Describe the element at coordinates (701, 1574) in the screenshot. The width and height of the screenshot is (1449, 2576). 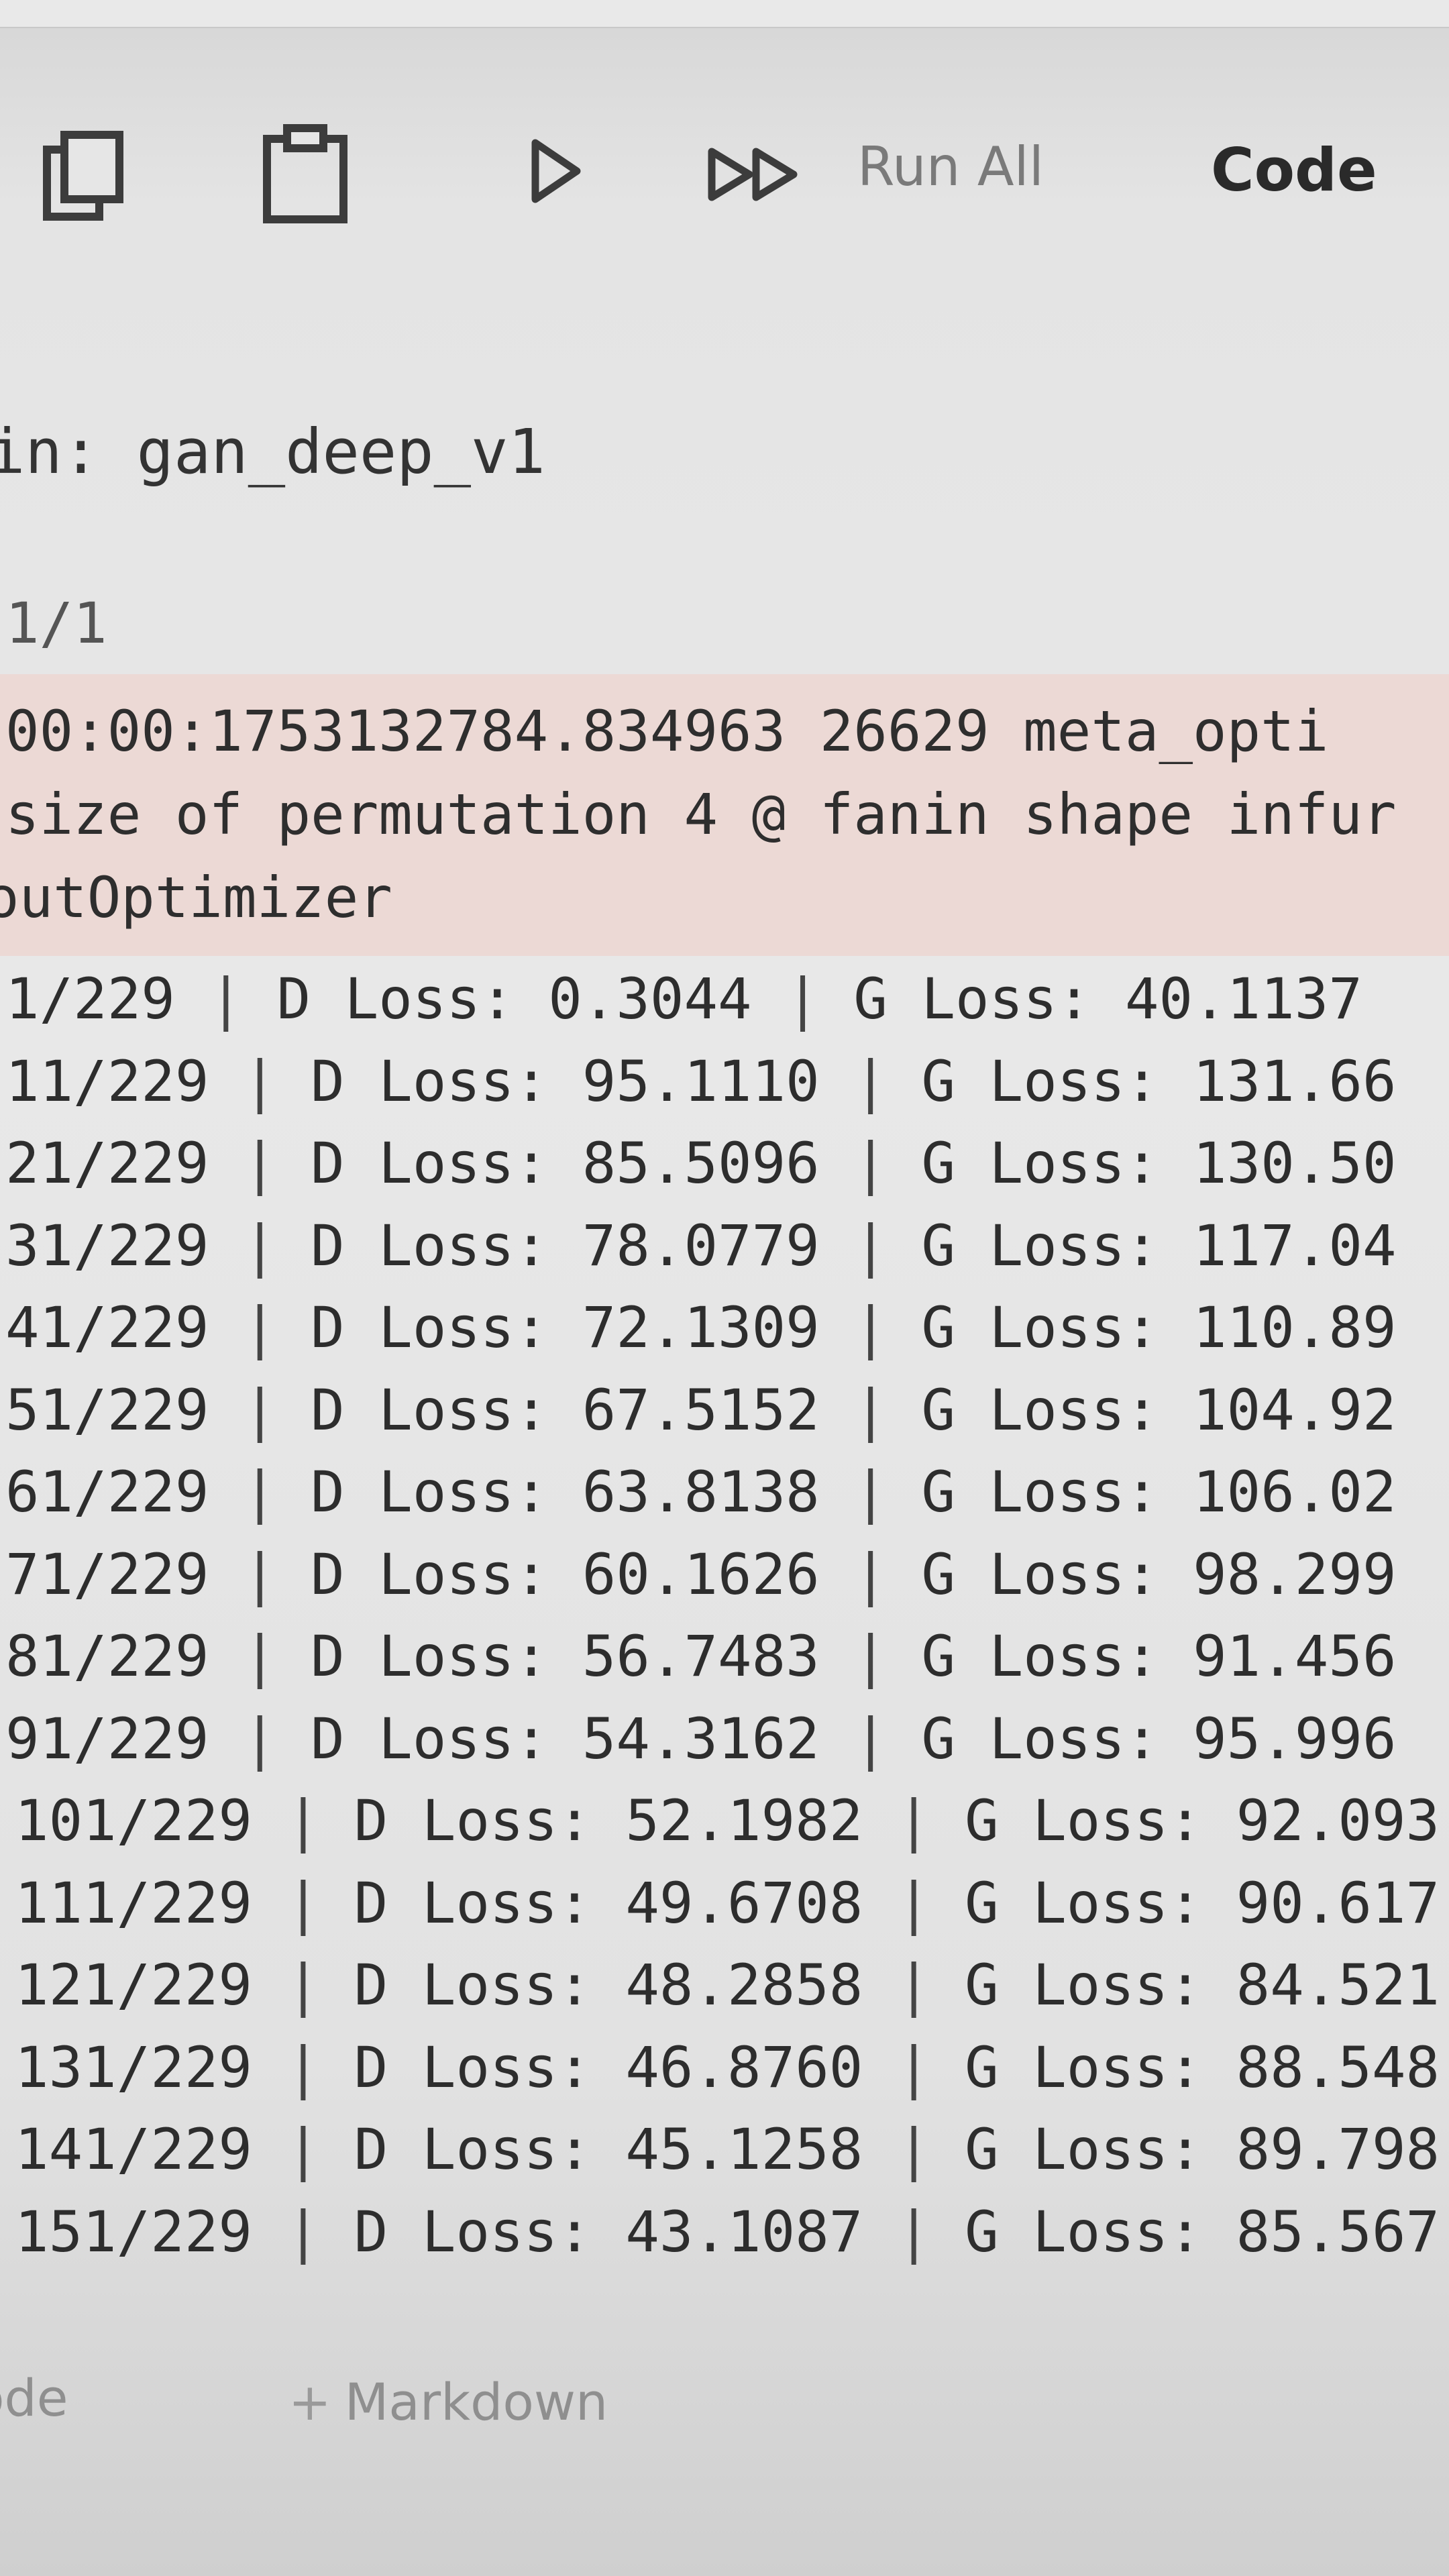
I see `d-loss-value: 60.1626` at that location.